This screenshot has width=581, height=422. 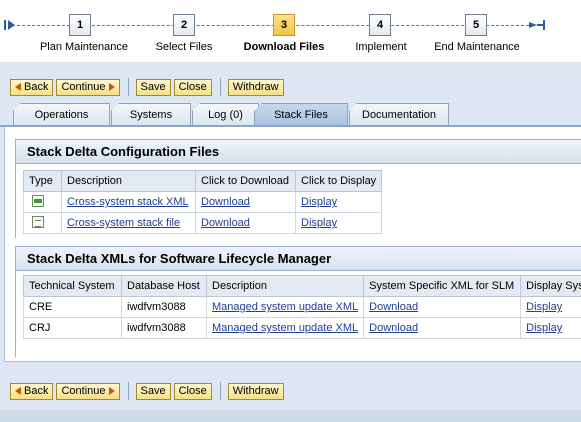 What do you see at coordinates (290, 391) in the screenshot?
I see `bottom-toolbar: Back Continue Save Close Withdraw` at bounding box center [290, 391].